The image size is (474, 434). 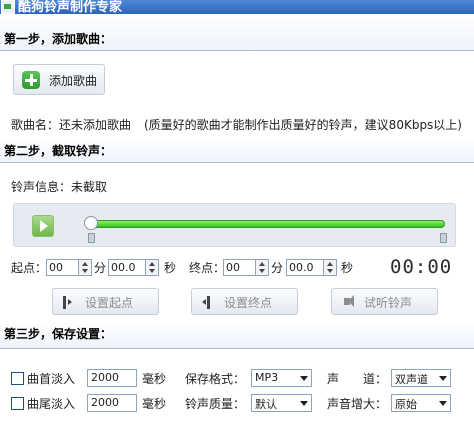 What do you see at coordinates (268, 224) in the screenshot?
I see `trim-range-track` at bounding box center [268, 224].